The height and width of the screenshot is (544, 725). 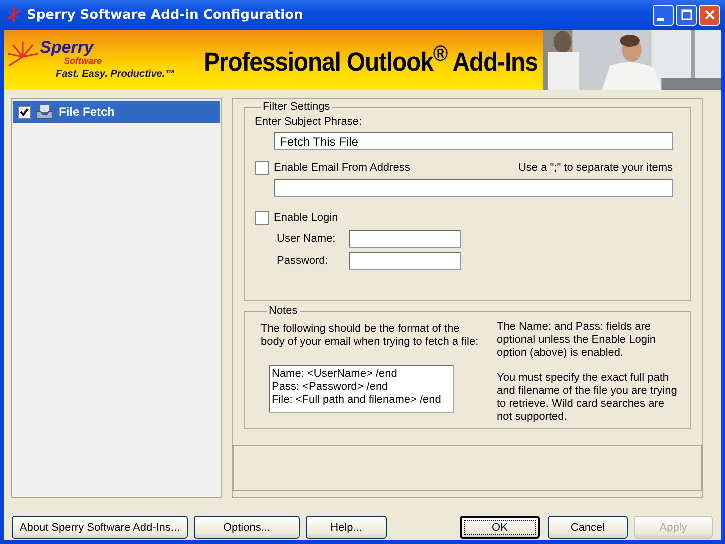 I want to click on banner-headline: Professional Outlook$^{®}$ Add-Ins, so click(x=371, y=60).